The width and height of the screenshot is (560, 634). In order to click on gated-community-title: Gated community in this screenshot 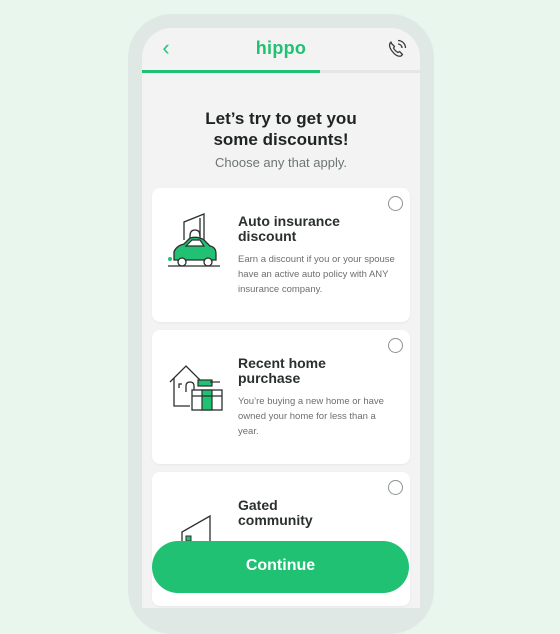, I will do `click(313, 513)`.